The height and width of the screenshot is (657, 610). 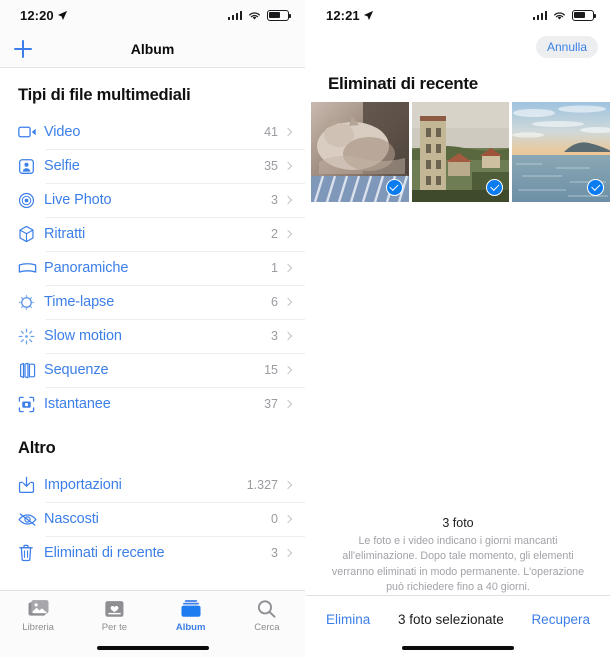 I want to click on search-icon, so click(x=267, y=609).